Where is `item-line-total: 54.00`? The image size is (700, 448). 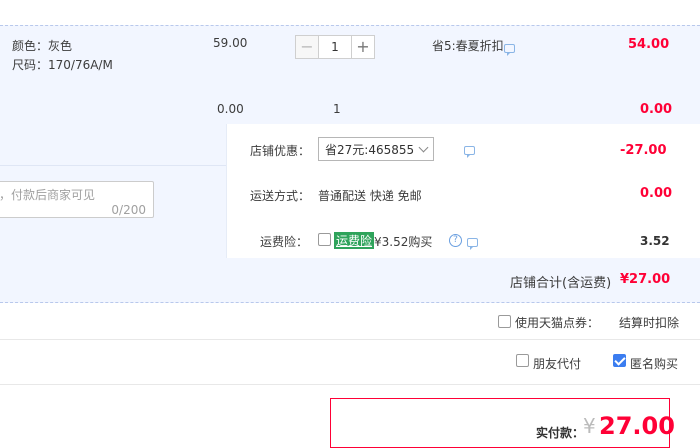 item-line-total: 54.00 is located at coordinates (649, 44).